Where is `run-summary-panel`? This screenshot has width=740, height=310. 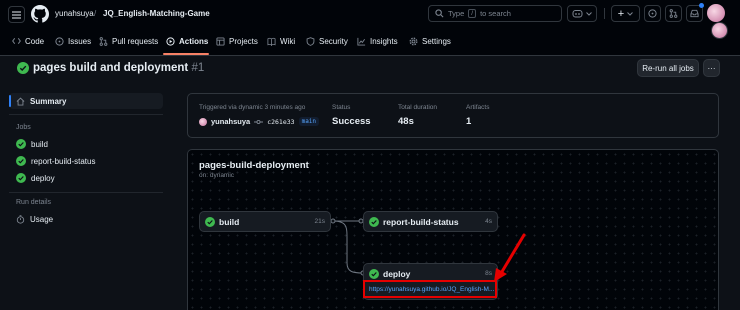 run-summary-panel is located at coordinates (453, 115).